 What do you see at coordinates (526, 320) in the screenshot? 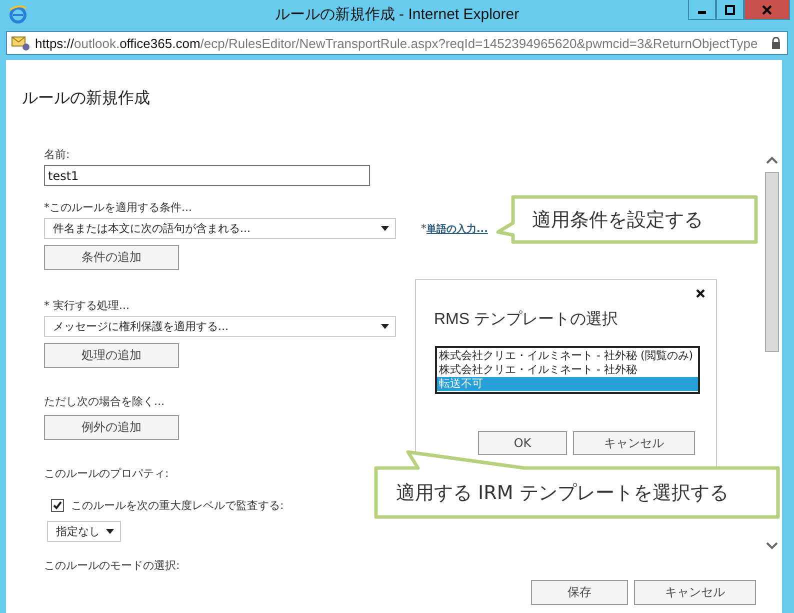
I see `dialog-title: RMS テンプレートの選択` at bounding box center [526, 320].